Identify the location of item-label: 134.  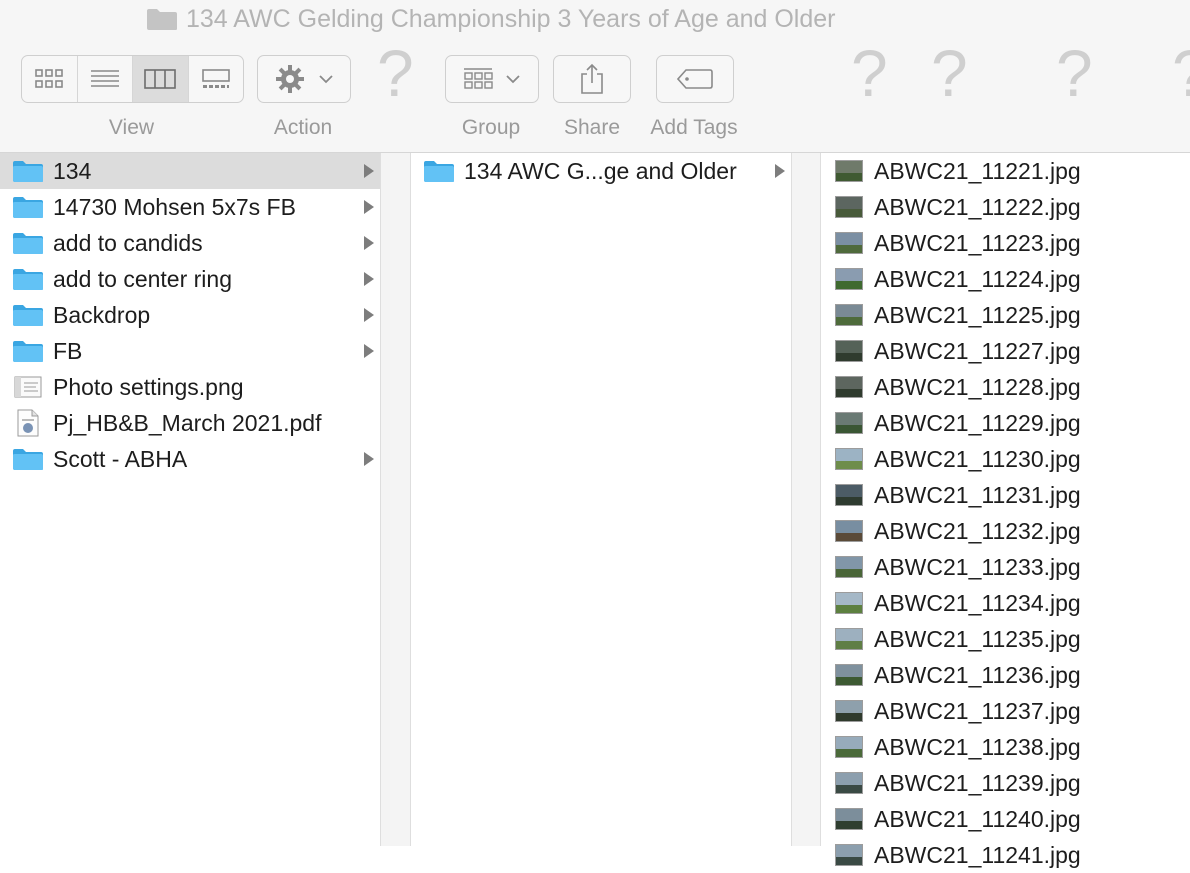
(72, 170).